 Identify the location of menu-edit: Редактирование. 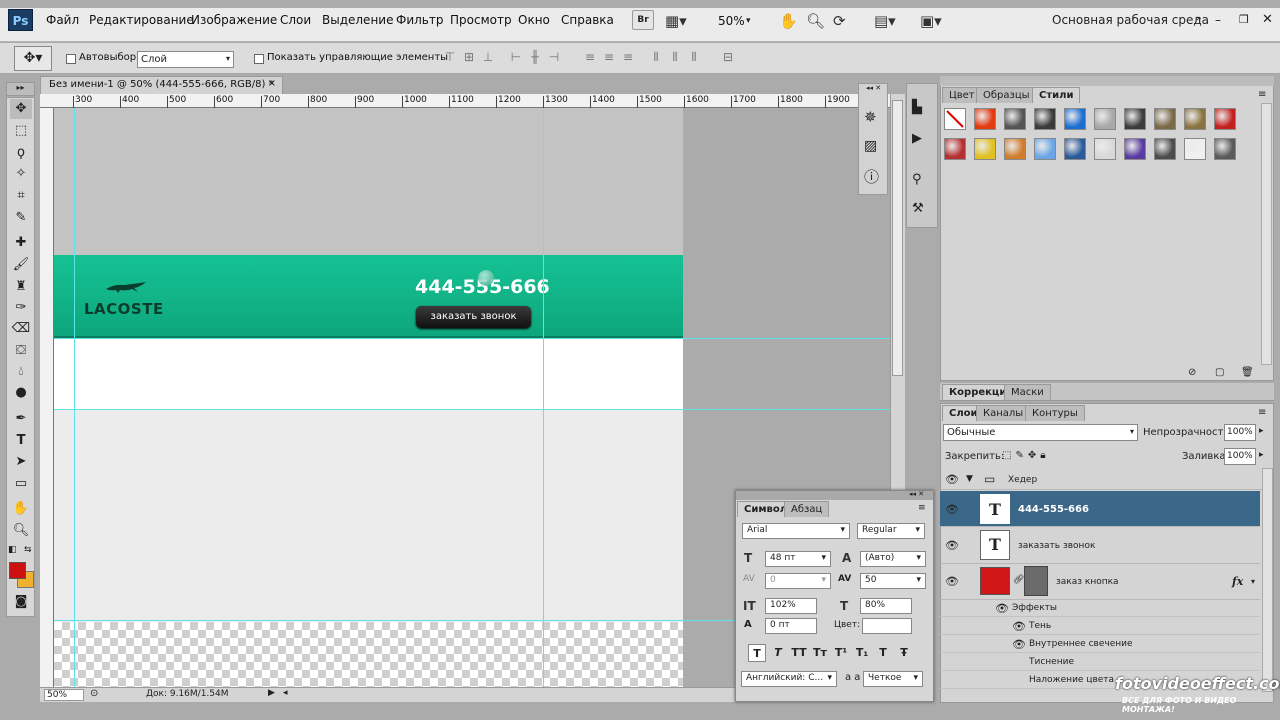
(141, 20).